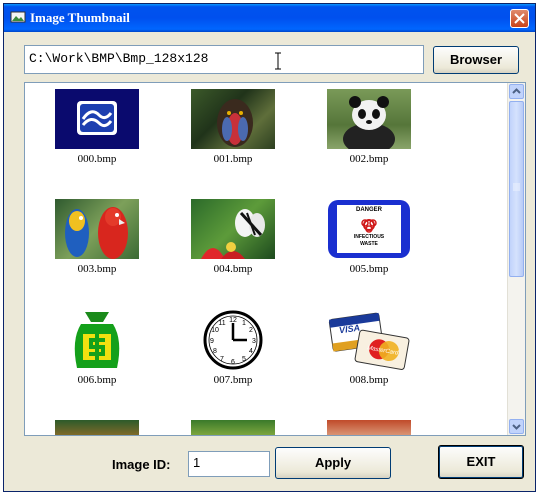 Image resolution: width=539 pixels, height=496 pixels. I want to click on clock-icon: 12 1 2 345 678 9 10 11, so click(233, 340).